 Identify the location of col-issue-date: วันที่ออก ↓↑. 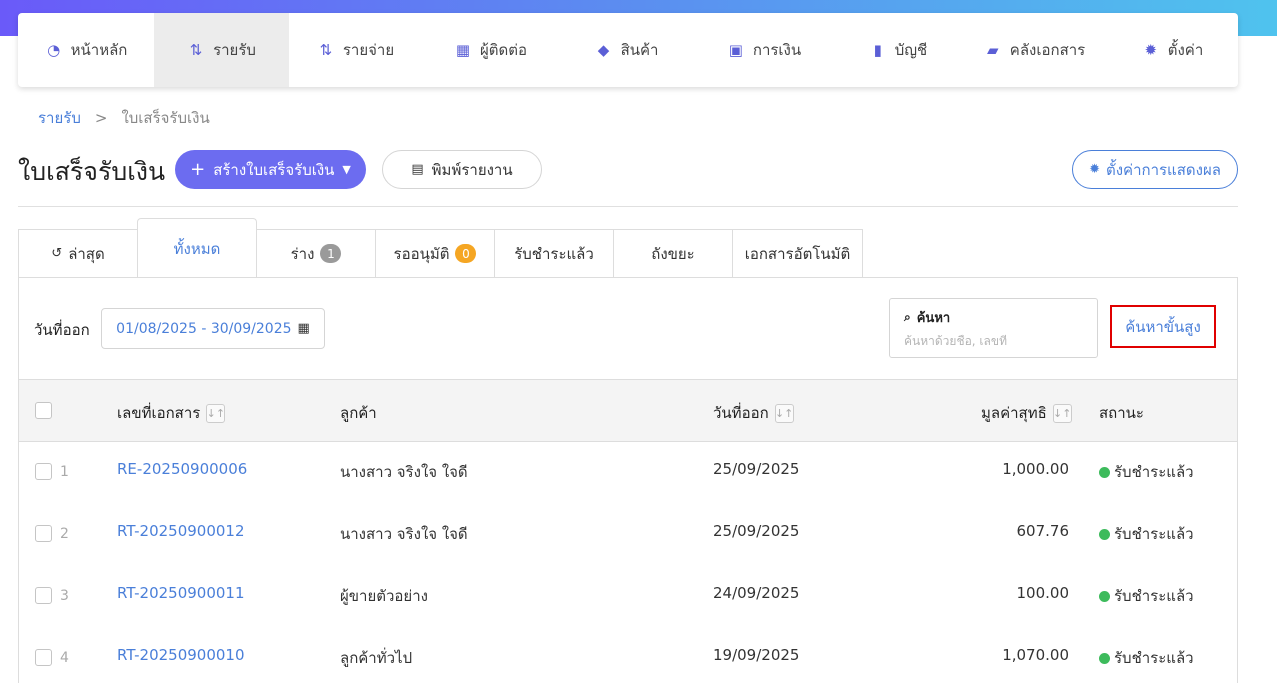
(753, 413).